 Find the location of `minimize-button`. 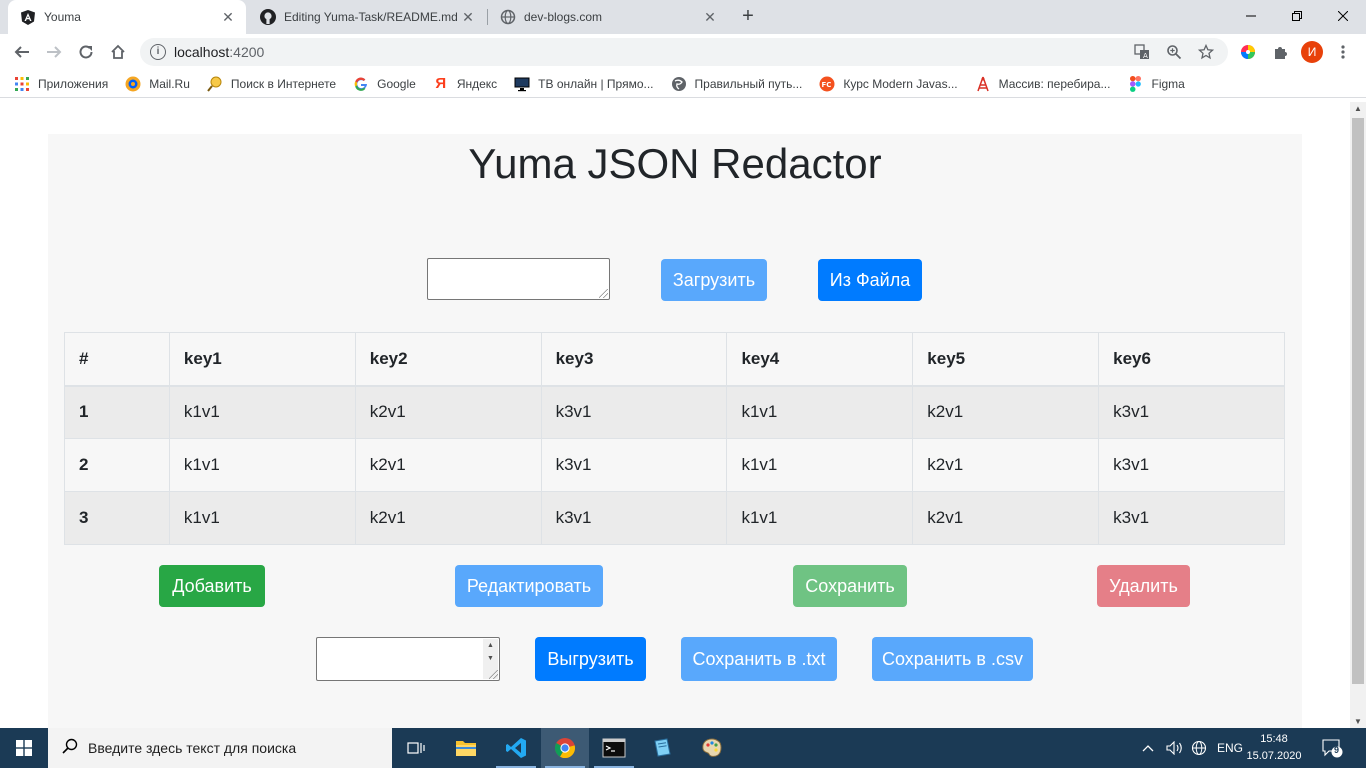

minimize-button is located at coordinates (1251, 16).